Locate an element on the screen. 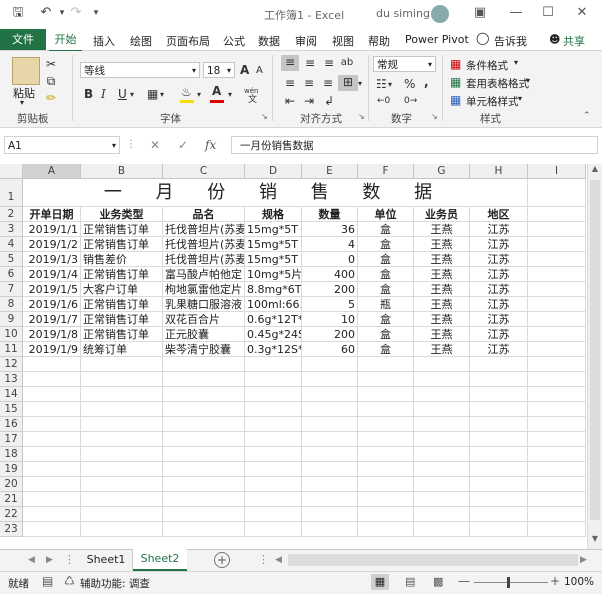  table-cell: 36 is located at coordinates (330, 229).